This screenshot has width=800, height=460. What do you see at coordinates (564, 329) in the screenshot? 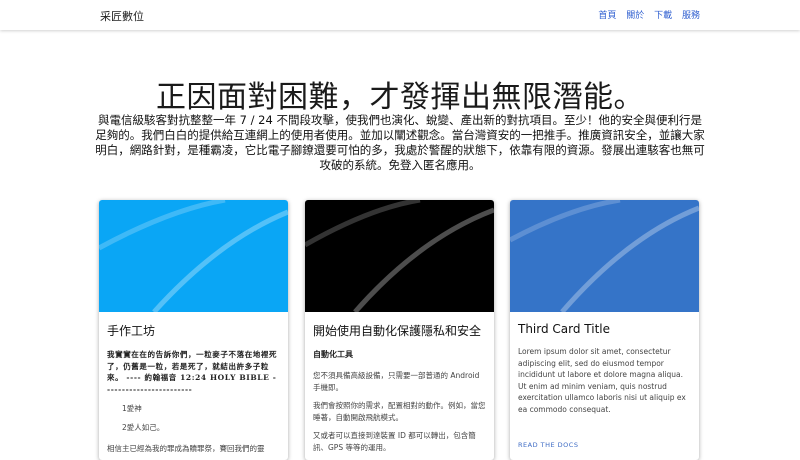
I see `card-title: Third Card Title` at bounding box center [564, 329].